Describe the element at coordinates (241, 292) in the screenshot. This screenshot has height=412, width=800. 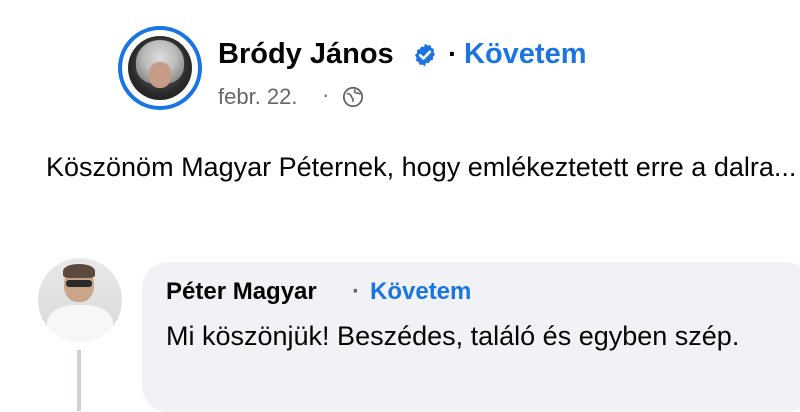
I see `commenter-name: Péter Magyar` at that location.